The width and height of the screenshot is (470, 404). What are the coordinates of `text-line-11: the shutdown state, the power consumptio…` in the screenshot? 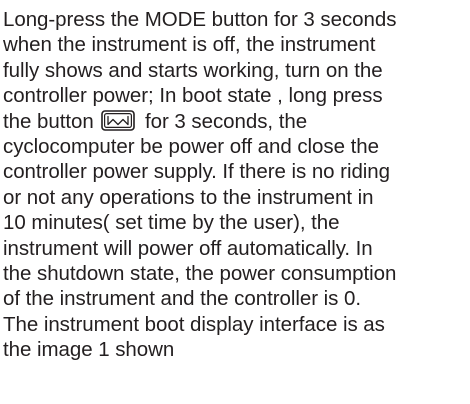 It's located at (200, 274).